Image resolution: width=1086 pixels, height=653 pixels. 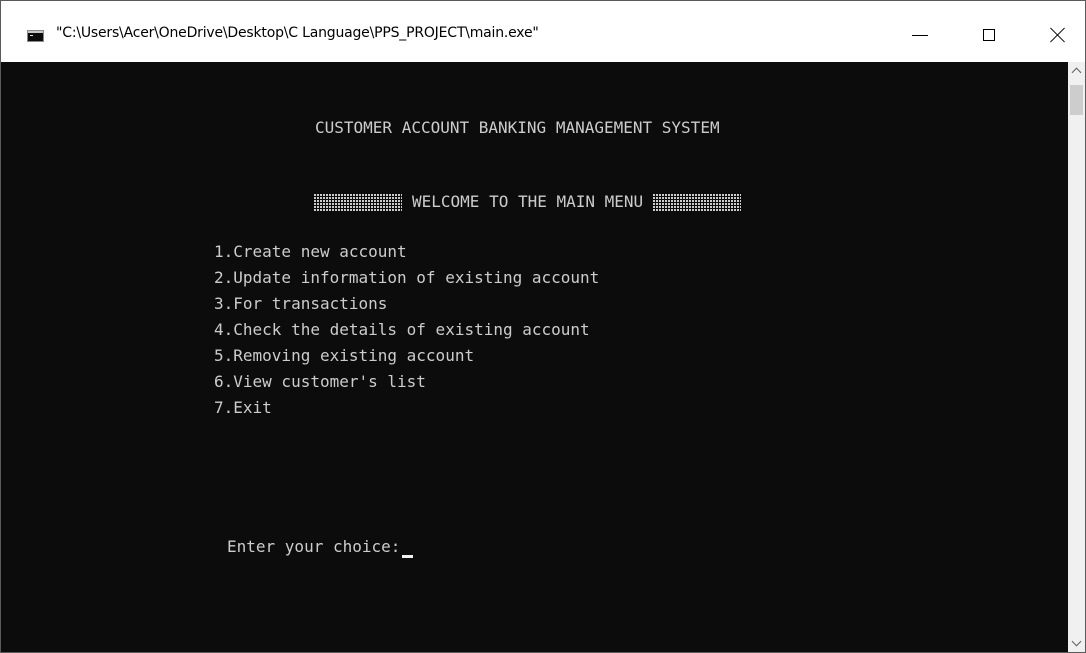 What do you see at coordinates (35, 36) in the screenshot?
I see `console-app-icon` at bounding box center [35, 36].